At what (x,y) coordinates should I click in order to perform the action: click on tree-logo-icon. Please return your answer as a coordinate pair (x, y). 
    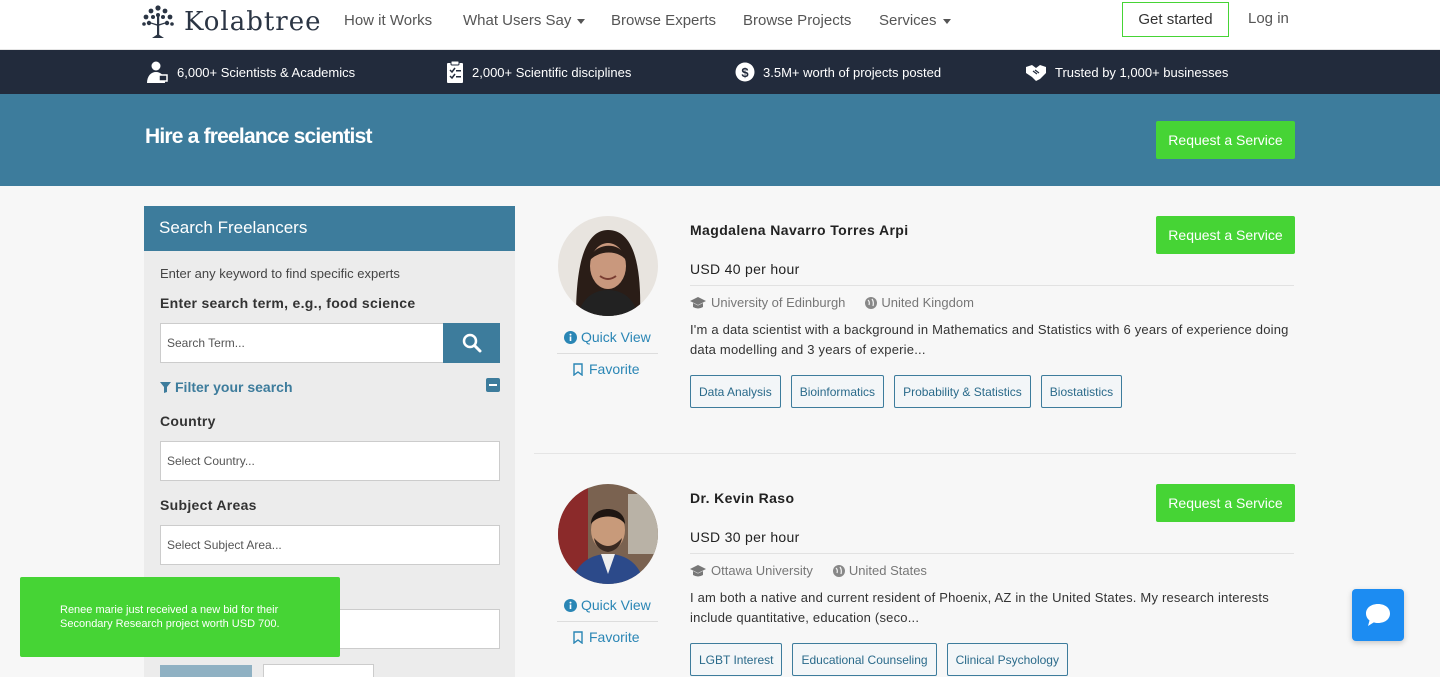
    Looking at the image, I should click on (158, 21).